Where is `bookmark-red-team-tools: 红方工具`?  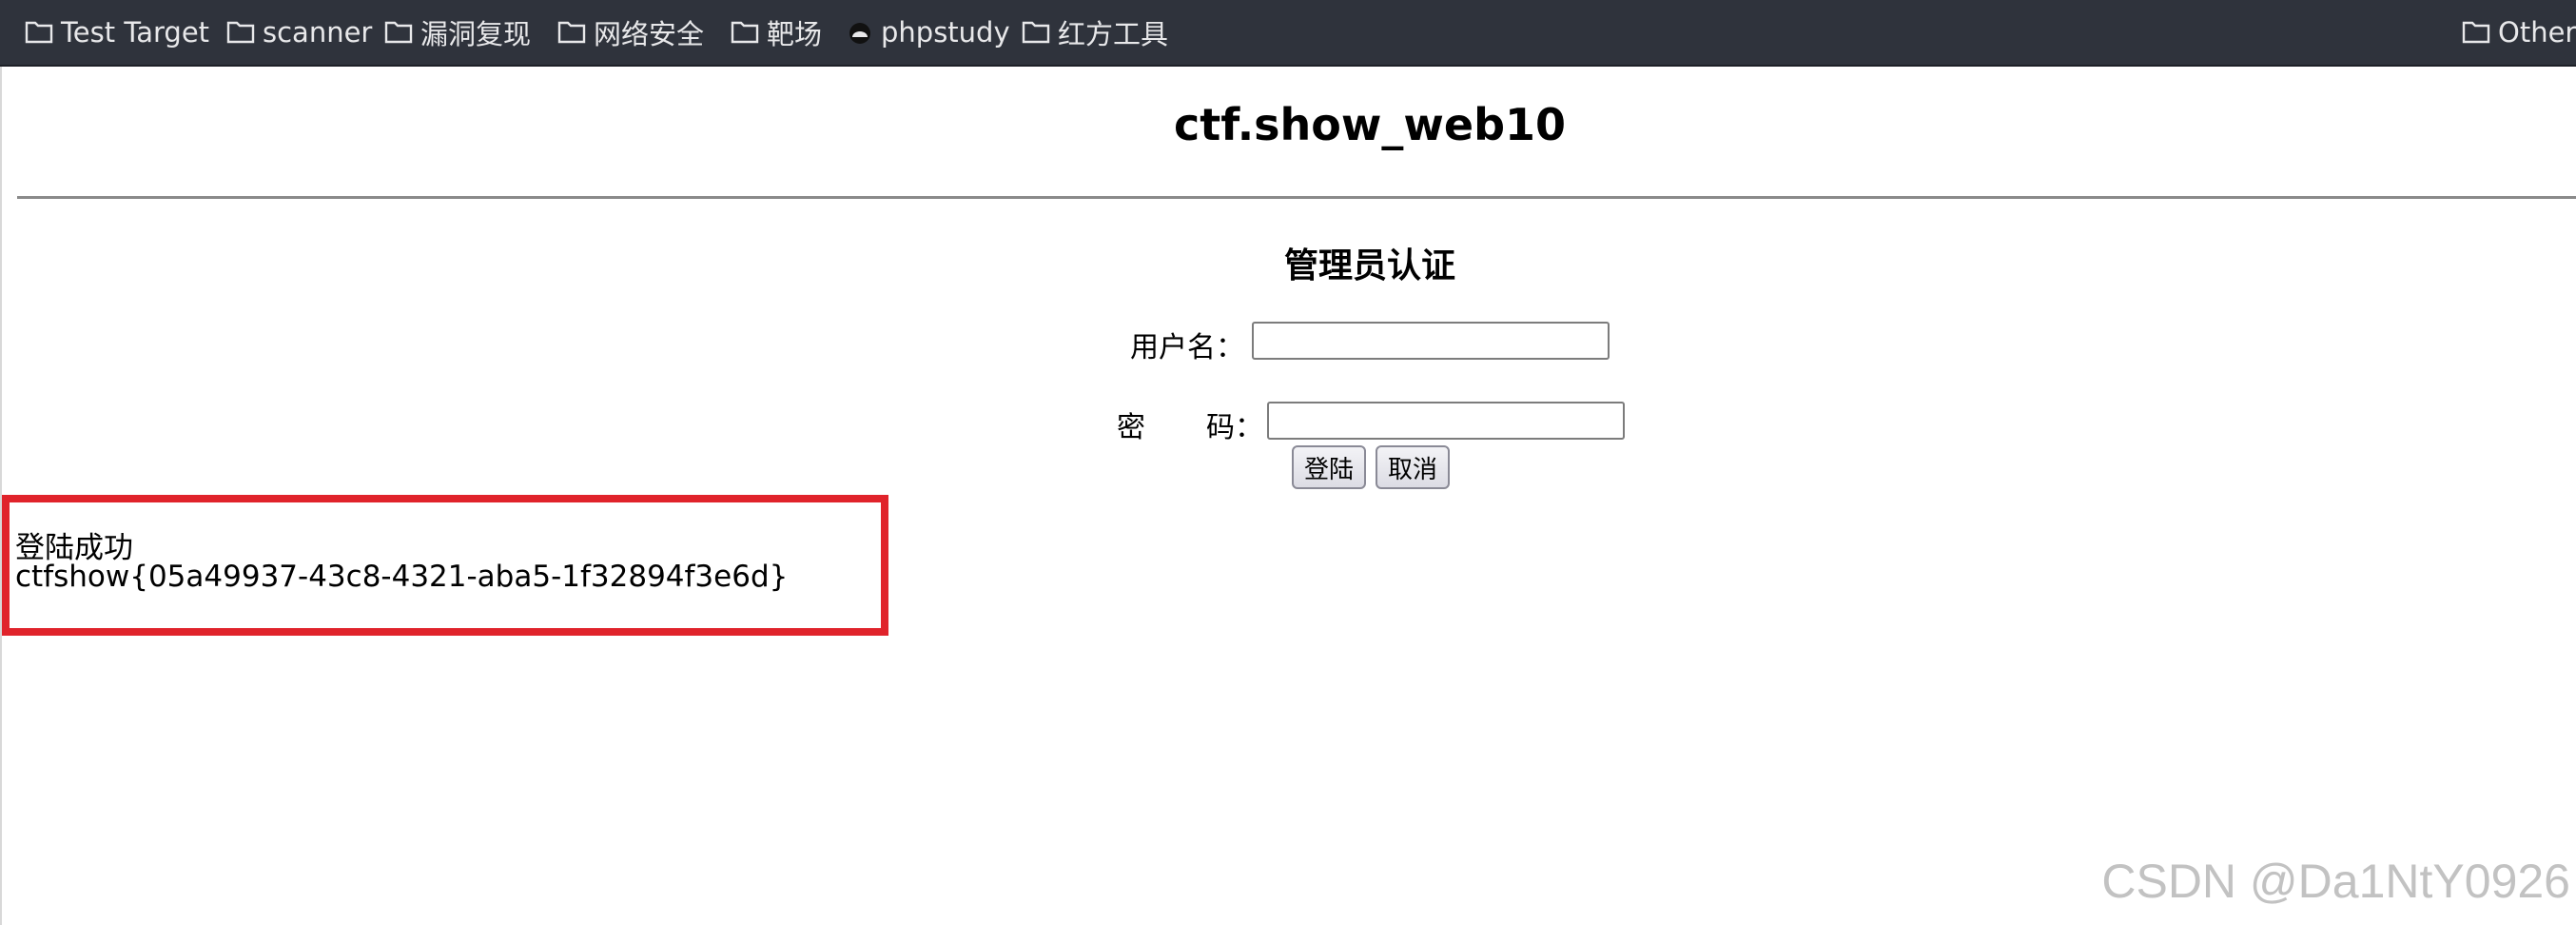 bookmark-red-team-tools: 红方工具 is located at coordinates (1095, 32).